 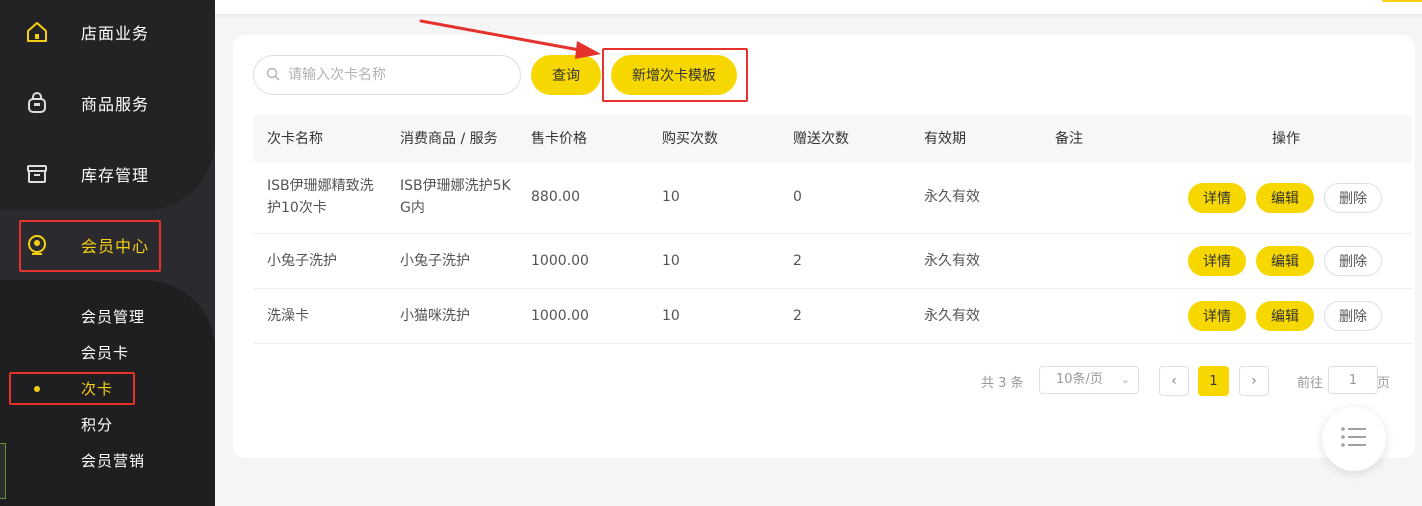 I want to click on pagination-total: 共 3 条, so click(x=1002, y=383).